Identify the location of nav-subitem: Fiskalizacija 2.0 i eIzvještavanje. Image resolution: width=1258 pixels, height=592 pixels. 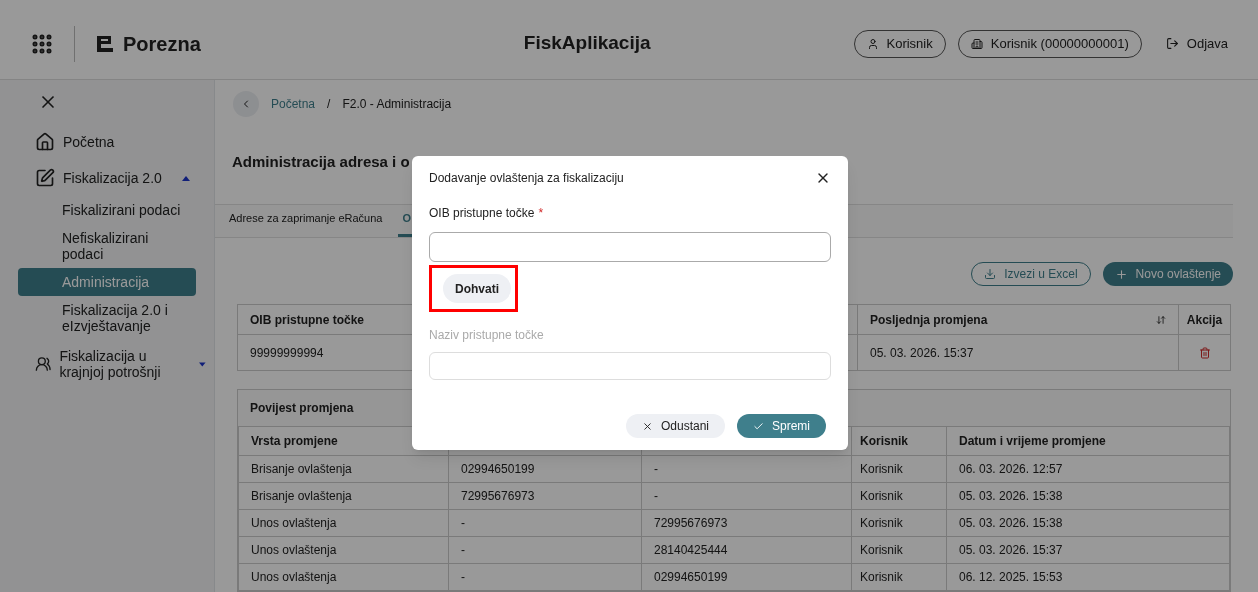
(107, 318).